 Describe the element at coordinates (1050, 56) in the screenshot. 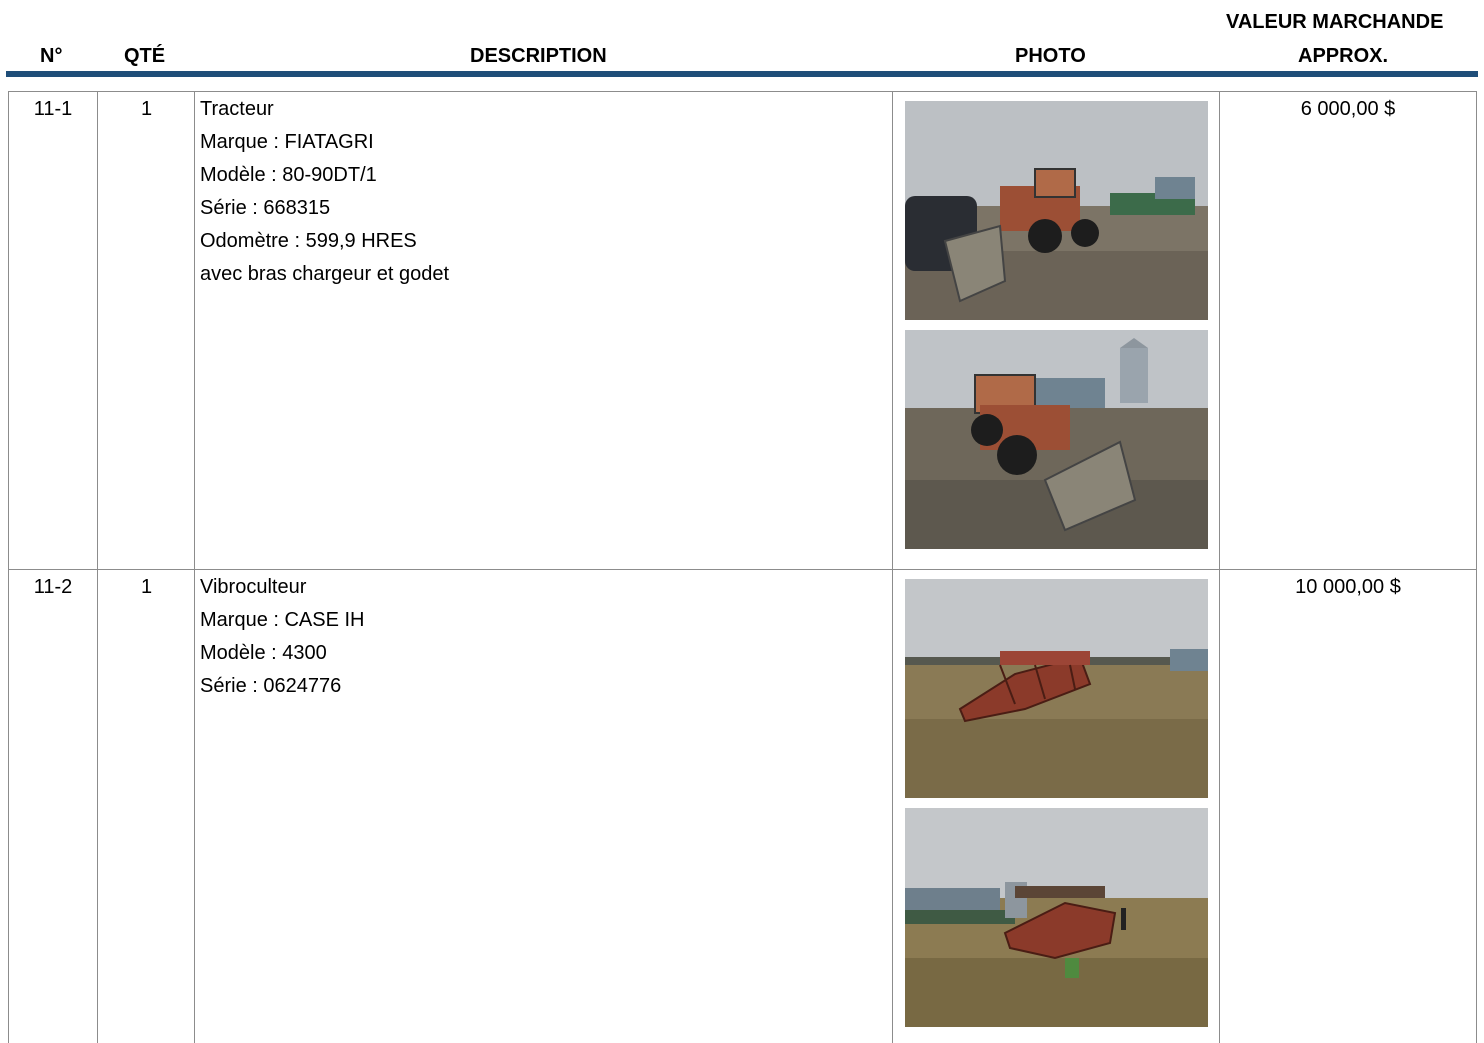

I see `header-photo: PHOTO` at that location.